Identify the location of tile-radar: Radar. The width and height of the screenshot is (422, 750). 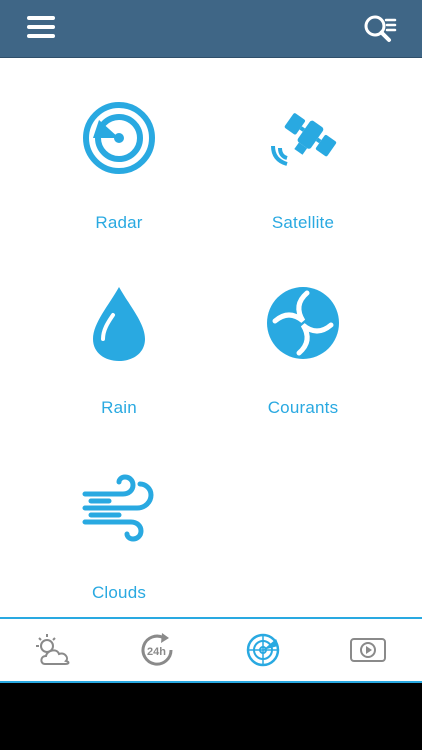
(119, 148).